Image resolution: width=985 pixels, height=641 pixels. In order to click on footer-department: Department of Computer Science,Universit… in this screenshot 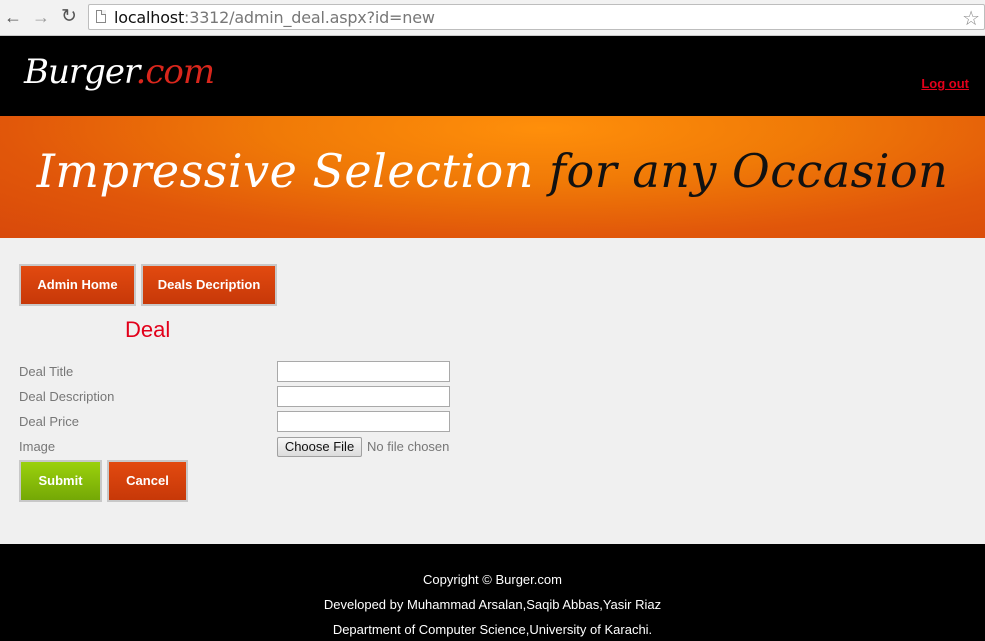, I will do `click(492, 629)`.